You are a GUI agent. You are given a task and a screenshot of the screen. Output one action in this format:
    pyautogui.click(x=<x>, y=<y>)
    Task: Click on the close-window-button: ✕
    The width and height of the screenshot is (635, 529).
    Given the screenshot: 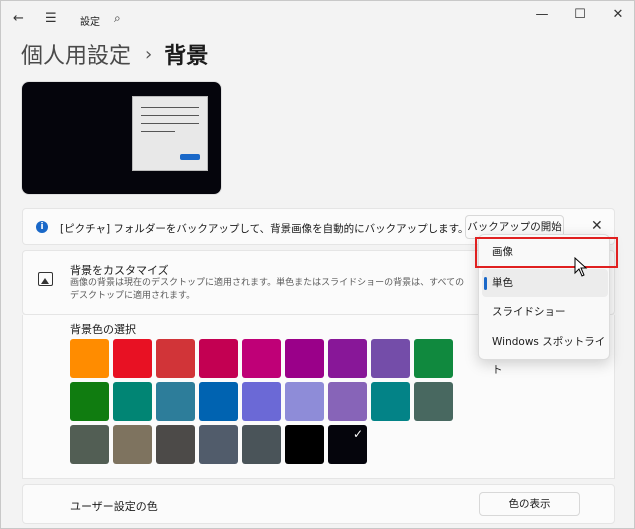 What is the action you would take?
    pyautogui.click(x=618, y=14)
    